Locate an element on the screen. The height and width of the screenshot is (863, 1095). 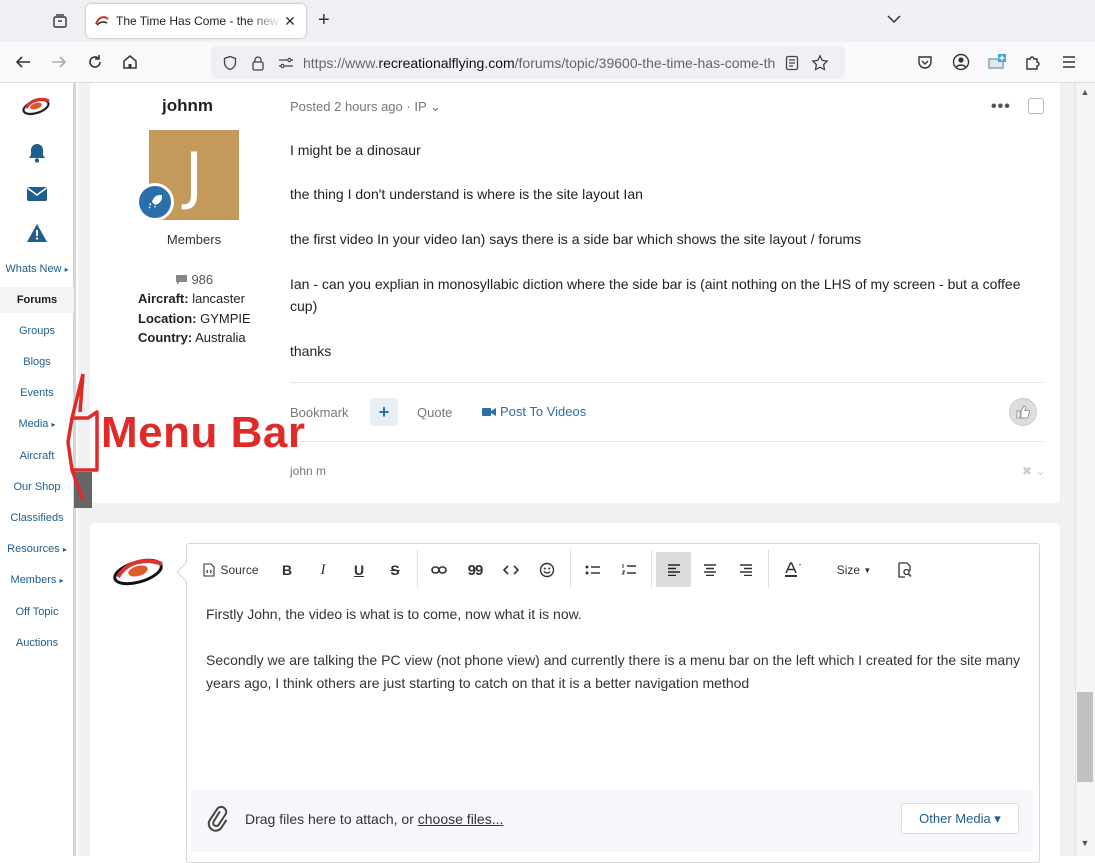
post-paragraph: I might be a dinosaur is located at coordinates (355, 150).